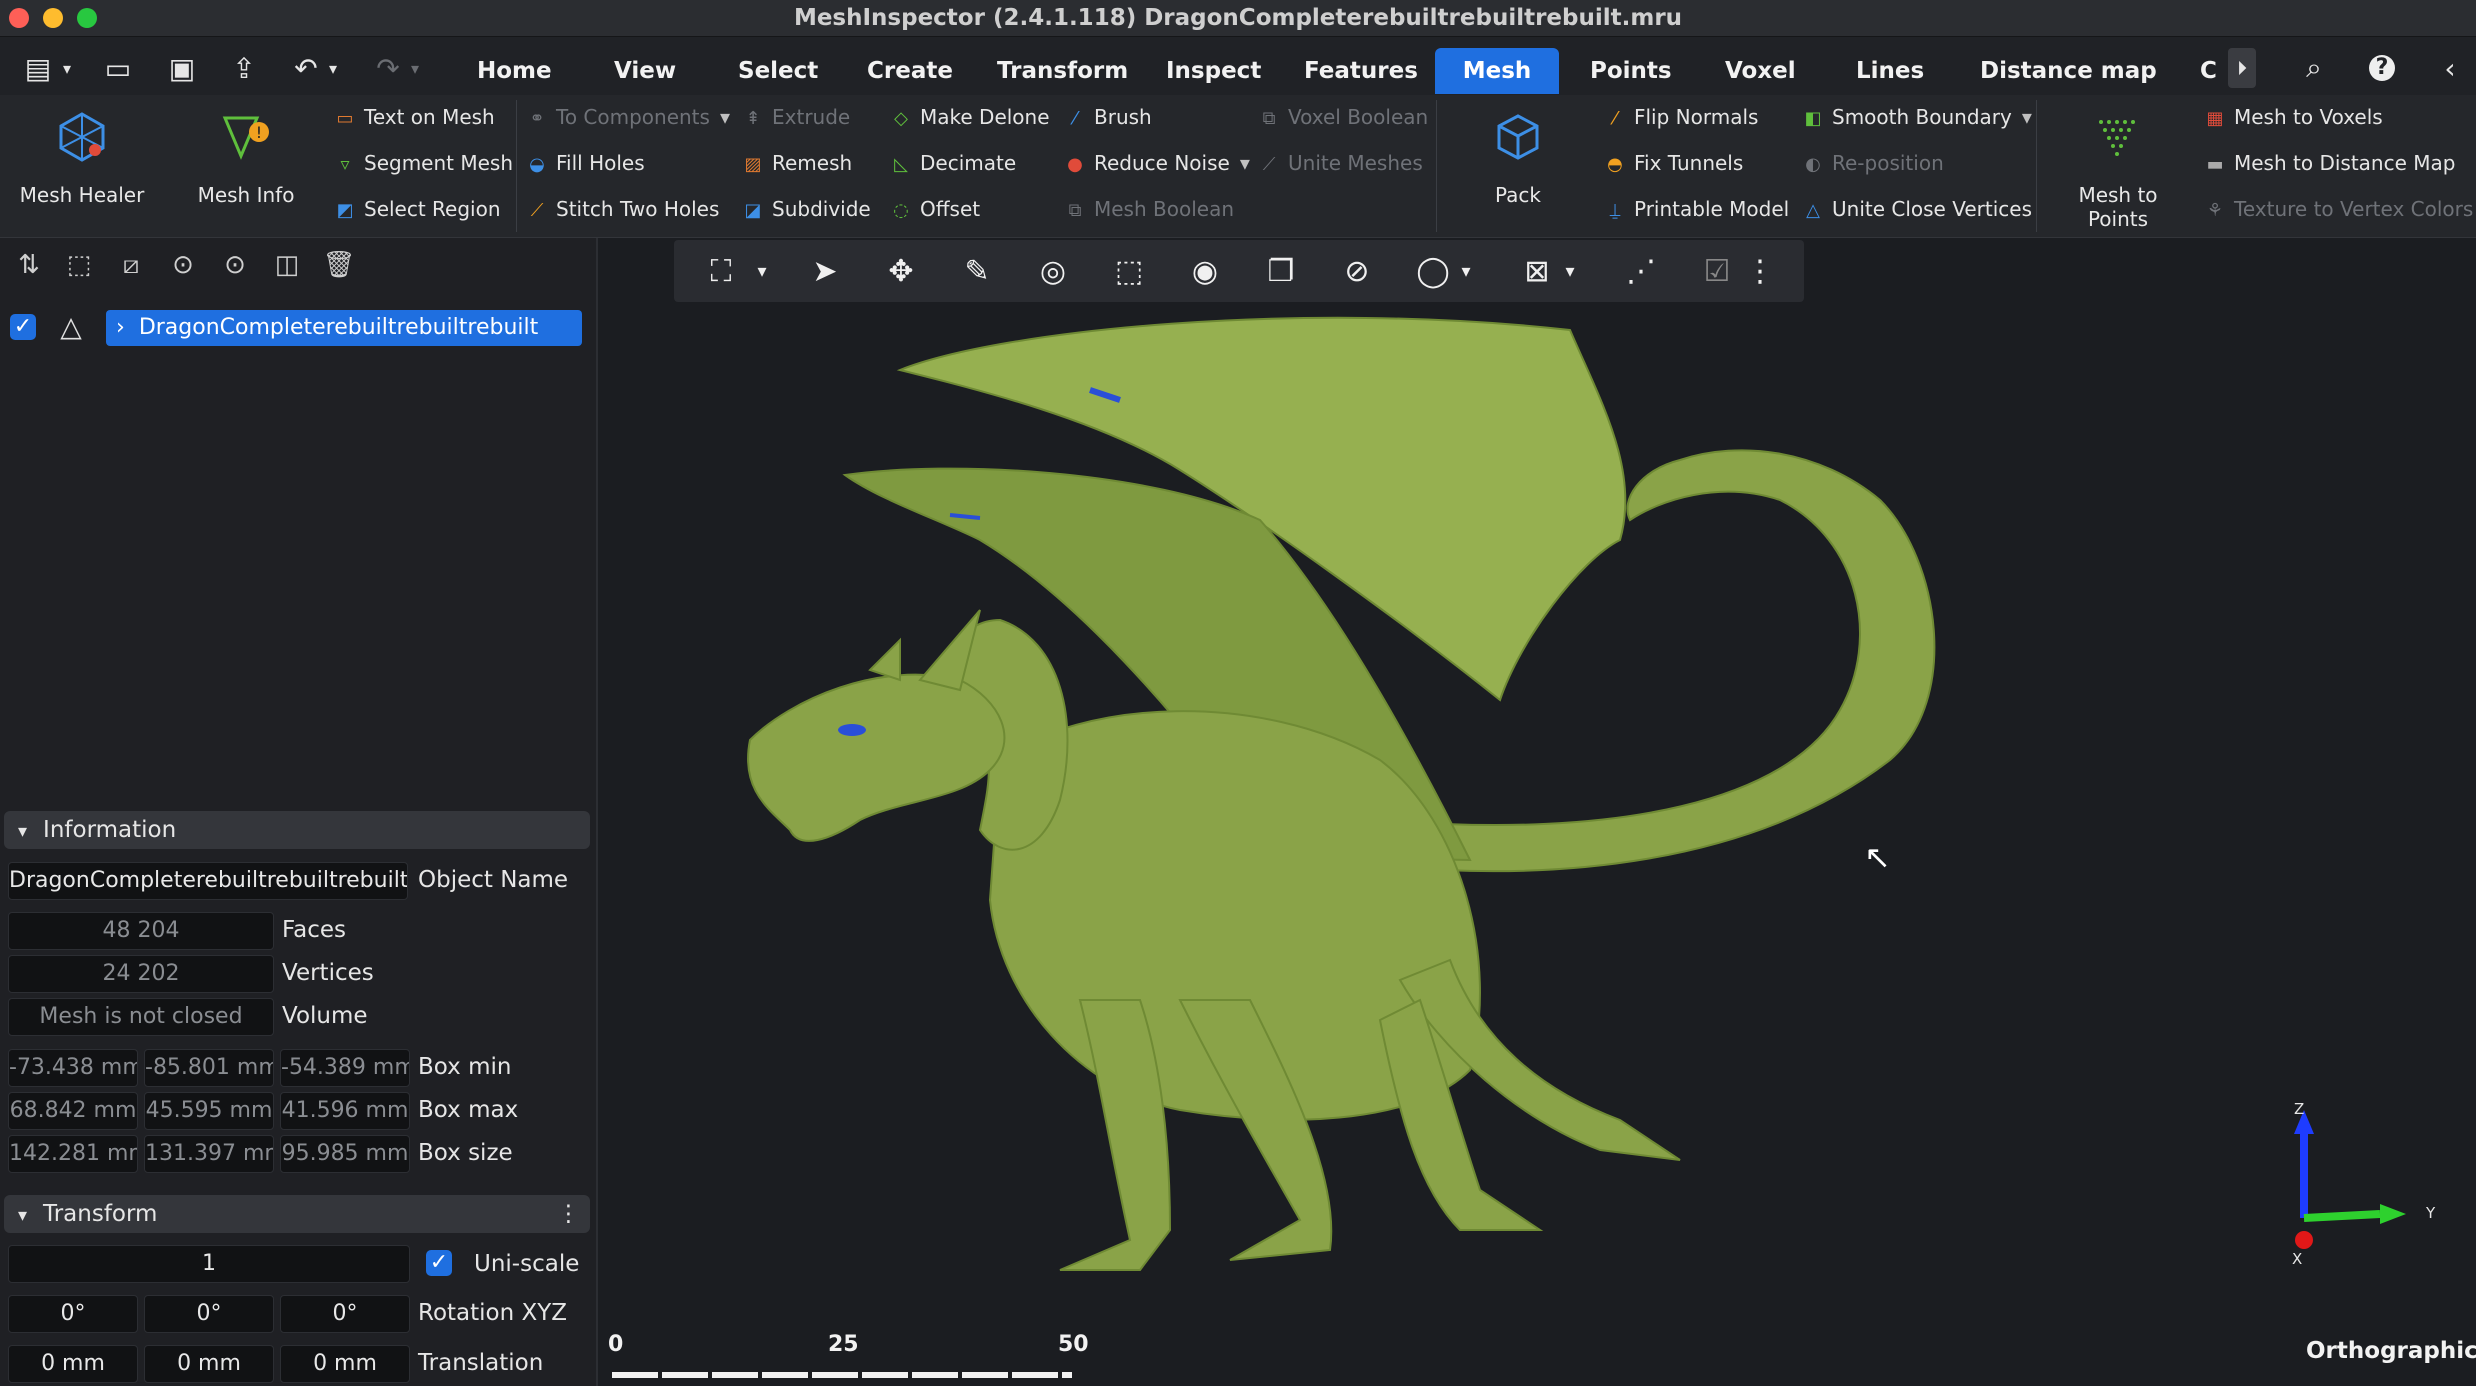 The width and height of the screenshot is (2476, 1386). Describe the element at coordinates (1917, 117) in the screenshot. I see `smooth-boundary-button: ◧ Smooth Boundary ▾` at that location.